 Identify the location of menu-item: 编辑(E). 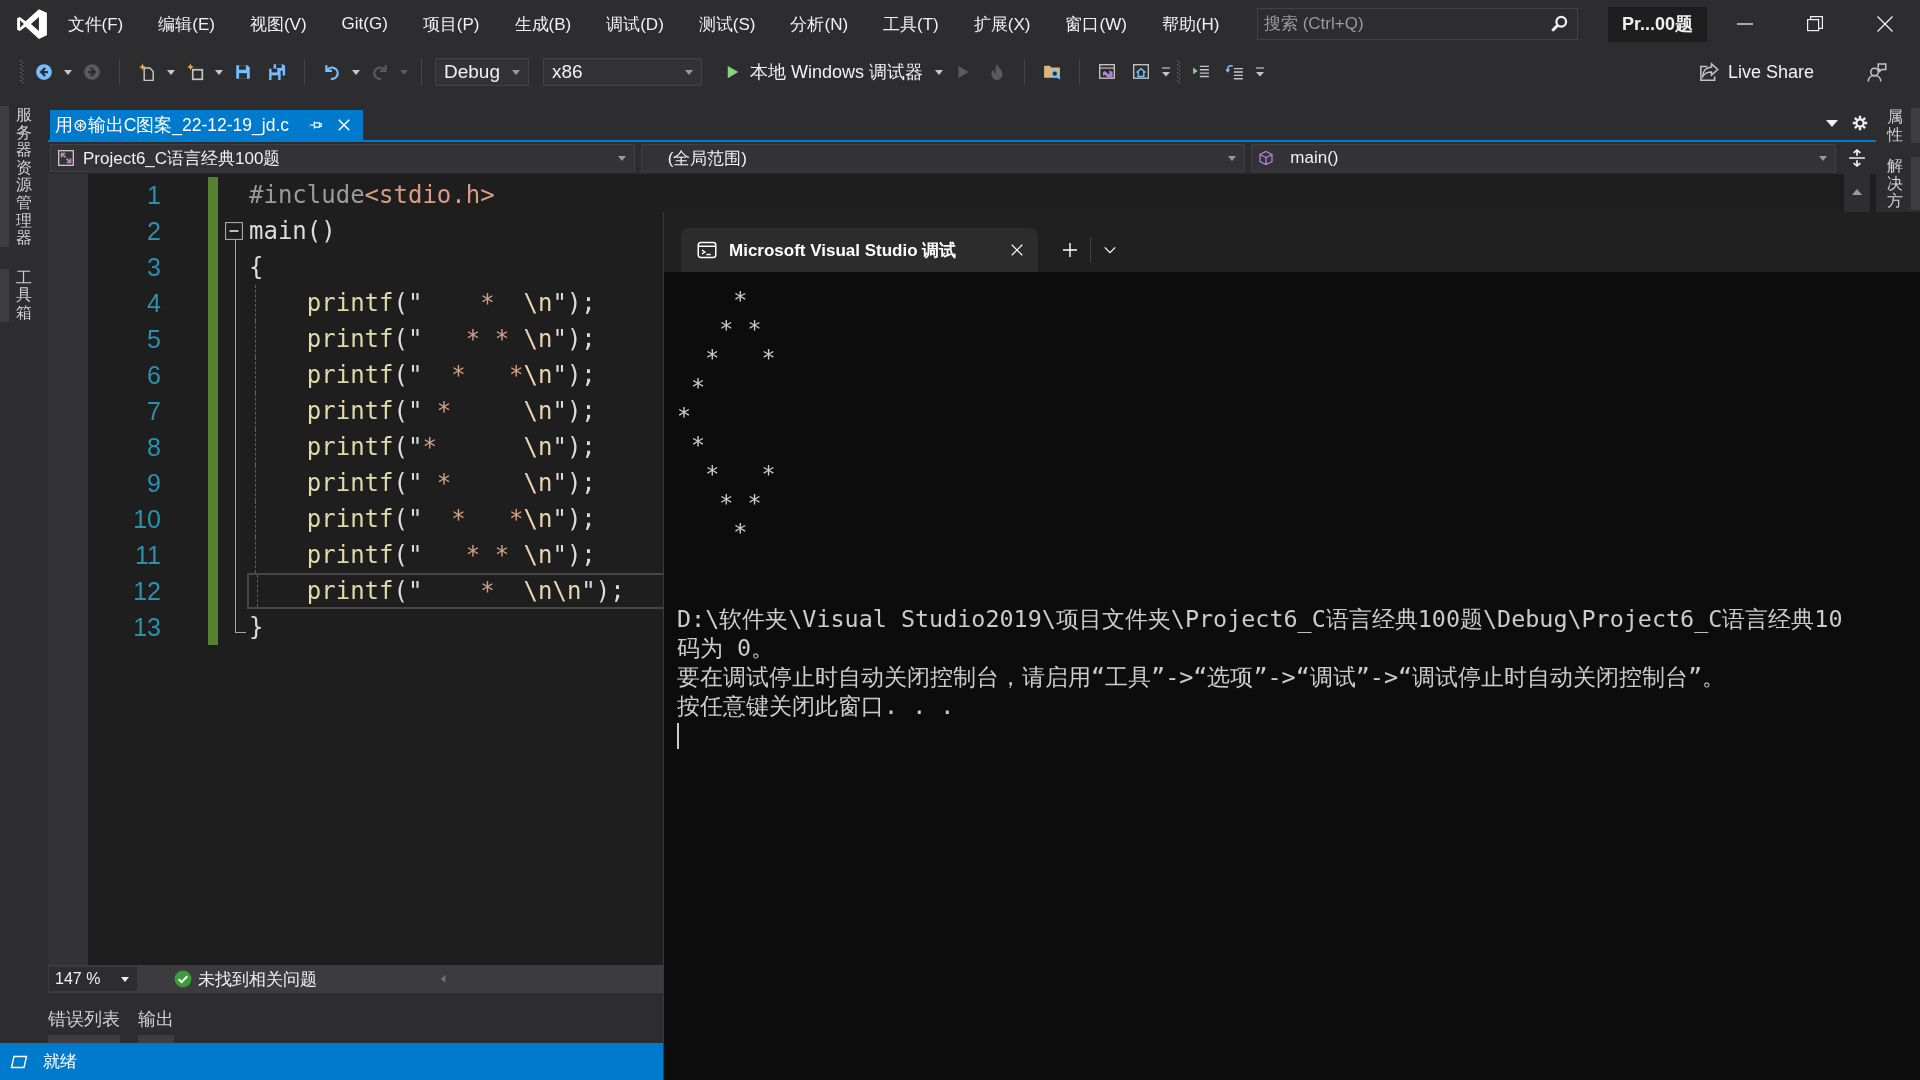
(186, 24).